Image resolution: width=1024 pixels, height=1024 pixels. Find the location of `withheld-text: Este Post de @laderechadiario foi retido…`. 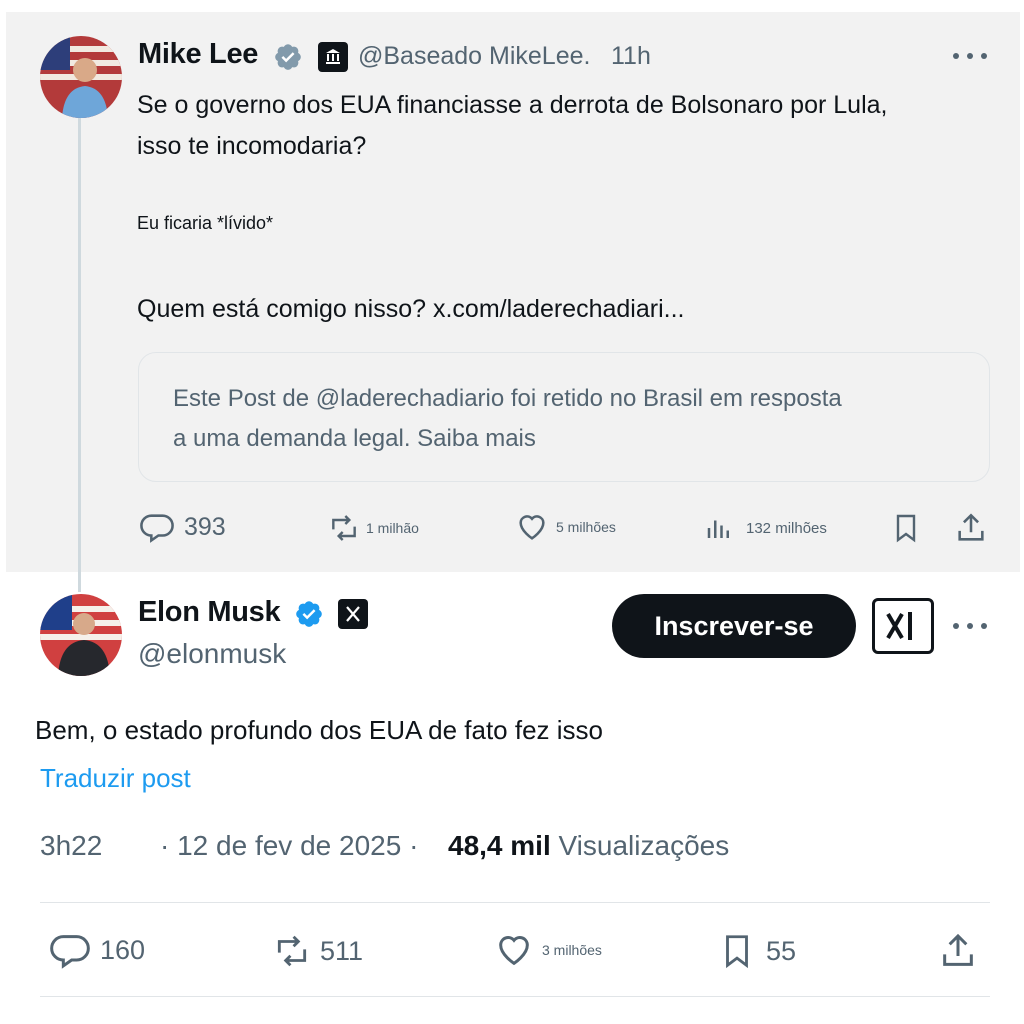

withheld-text: Este Post de @laderechadiario foi retido… is located at coordinates (507, 398).